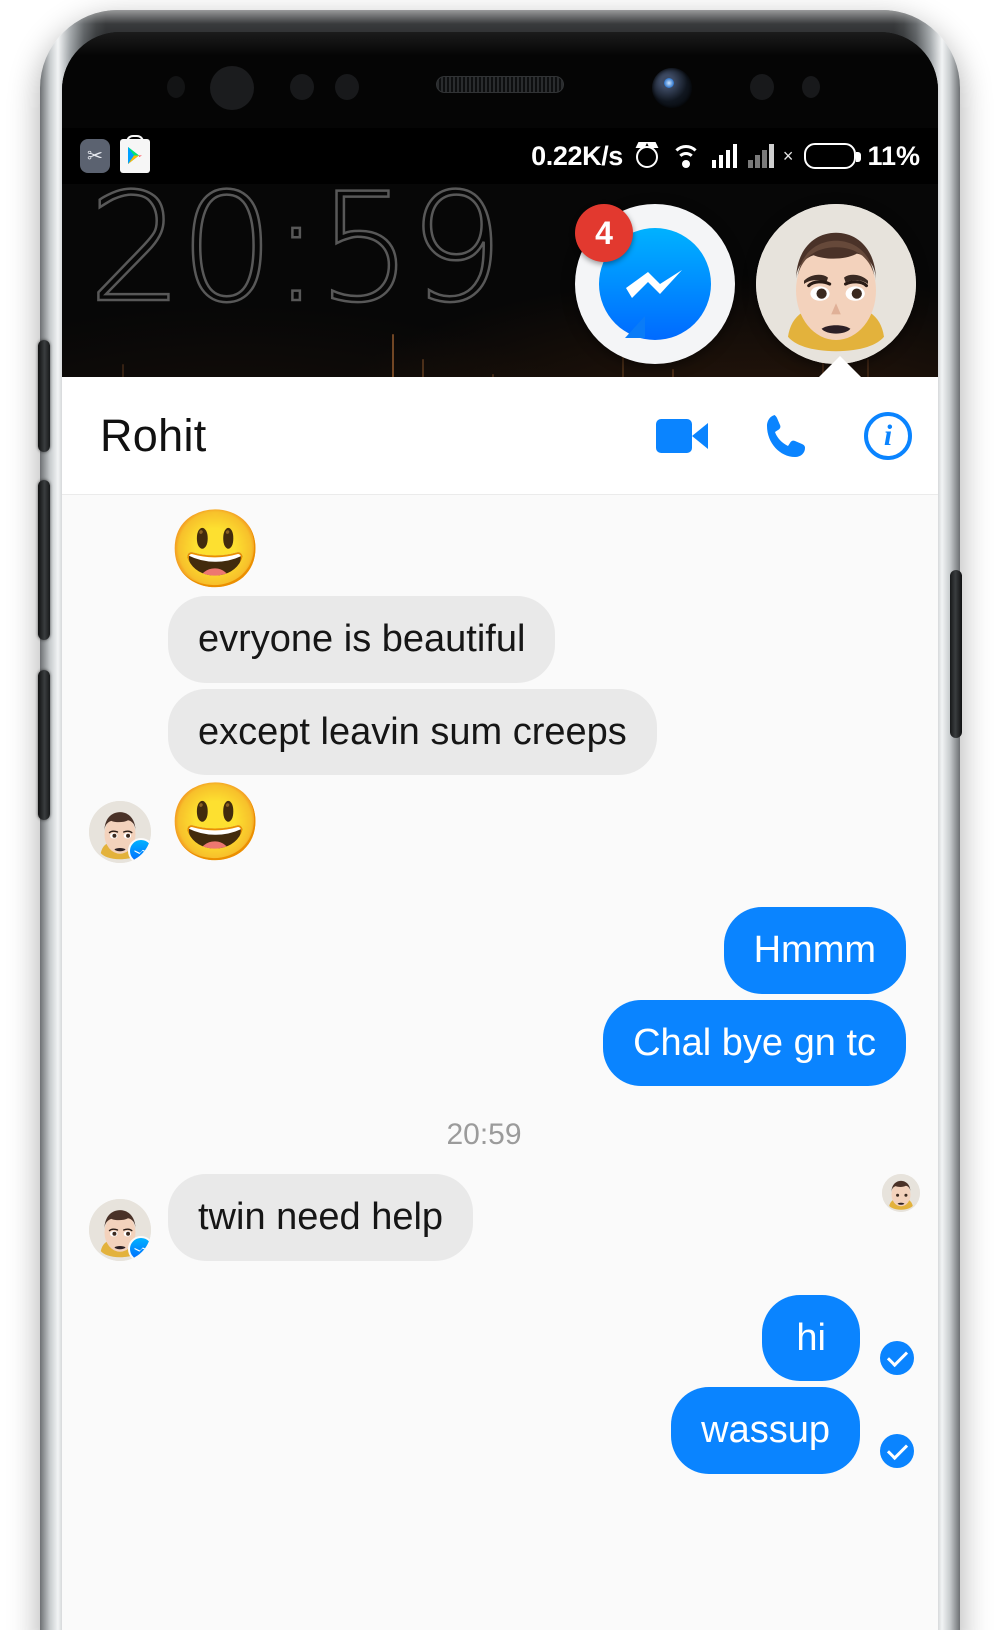 This screenshot has height=1630, width=1000. What do you see at coordinates (814, 950) in the screenshot?
I see `outgoing-message-bubble: Hmmm` at bounding box center [814, 950].